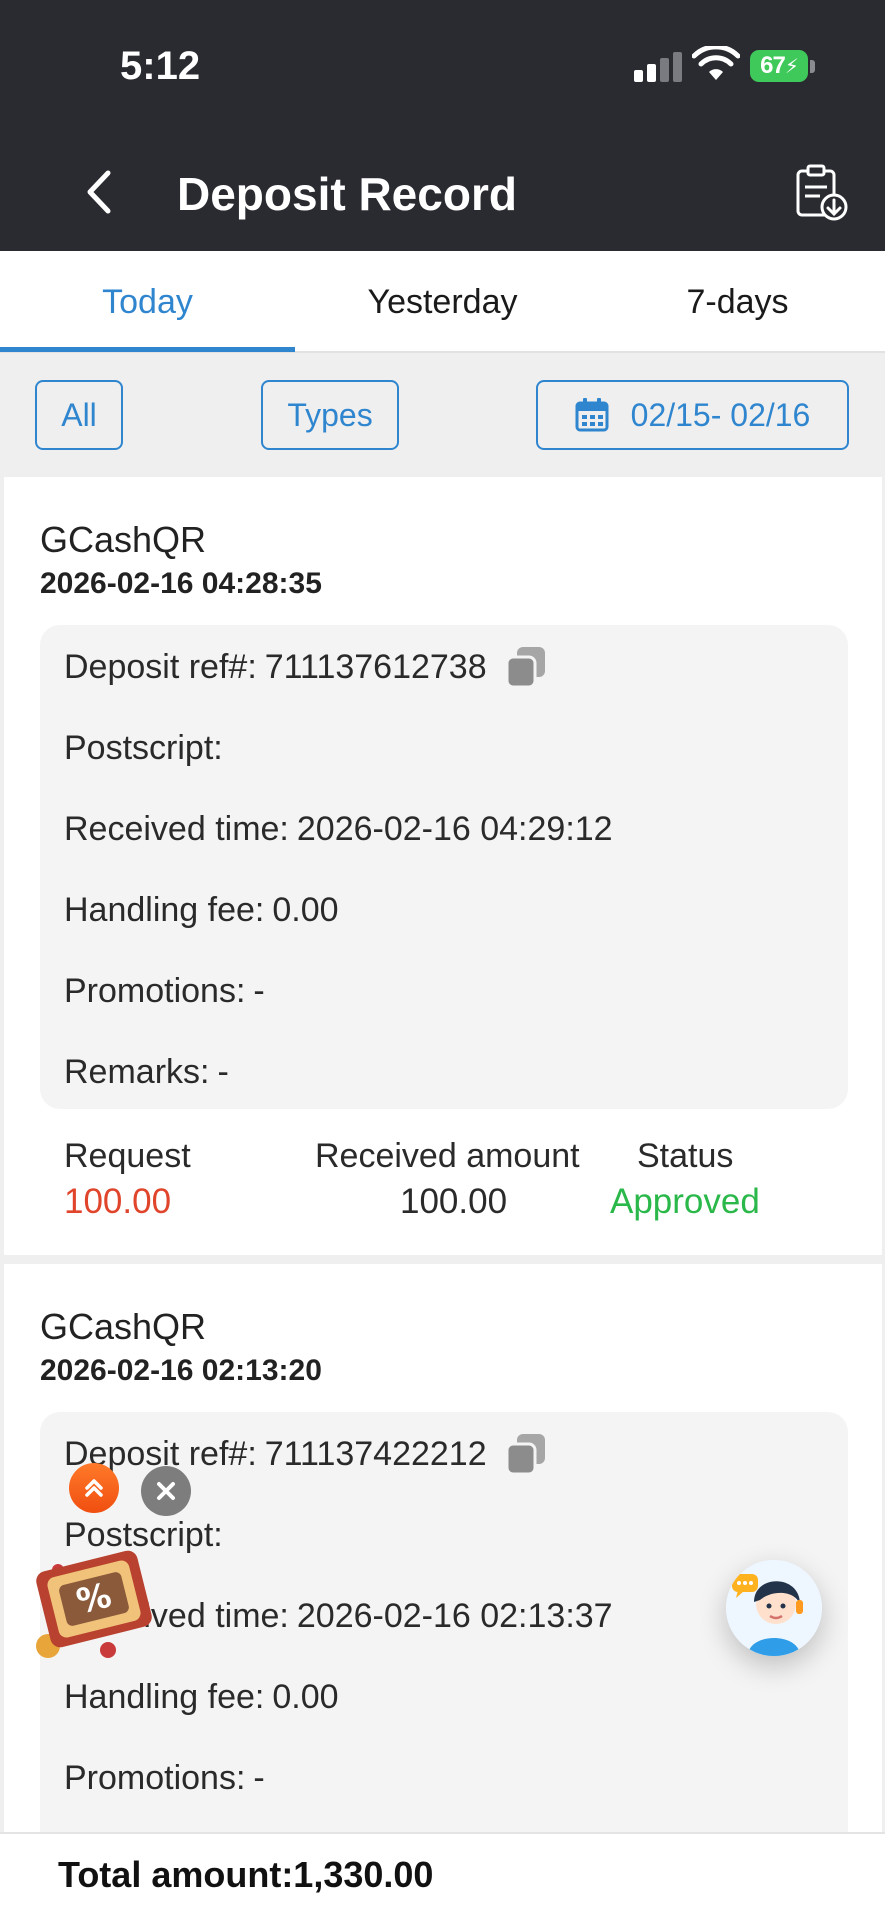  I want to click on remarks-label: Remarks:, so click(137, 1071).